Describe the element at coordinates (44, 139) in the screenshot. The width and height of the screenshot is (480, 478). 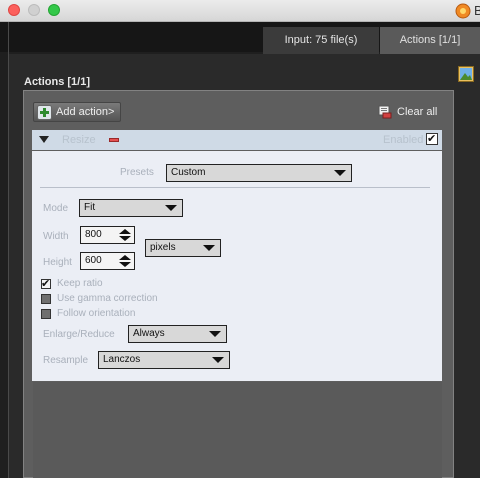
I see `triangle-down-icon` at that location.